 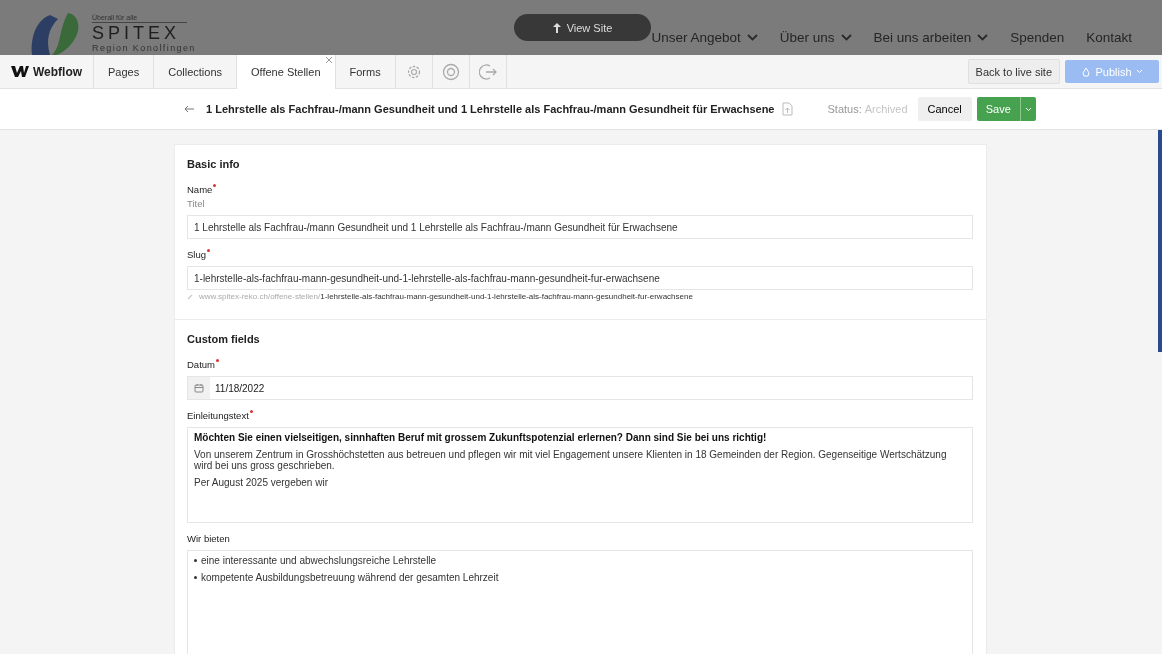 What do you see at coordinates (886, 109) in the screenshot?
I see `status-value: Archived` at bounding box center [886, 109].